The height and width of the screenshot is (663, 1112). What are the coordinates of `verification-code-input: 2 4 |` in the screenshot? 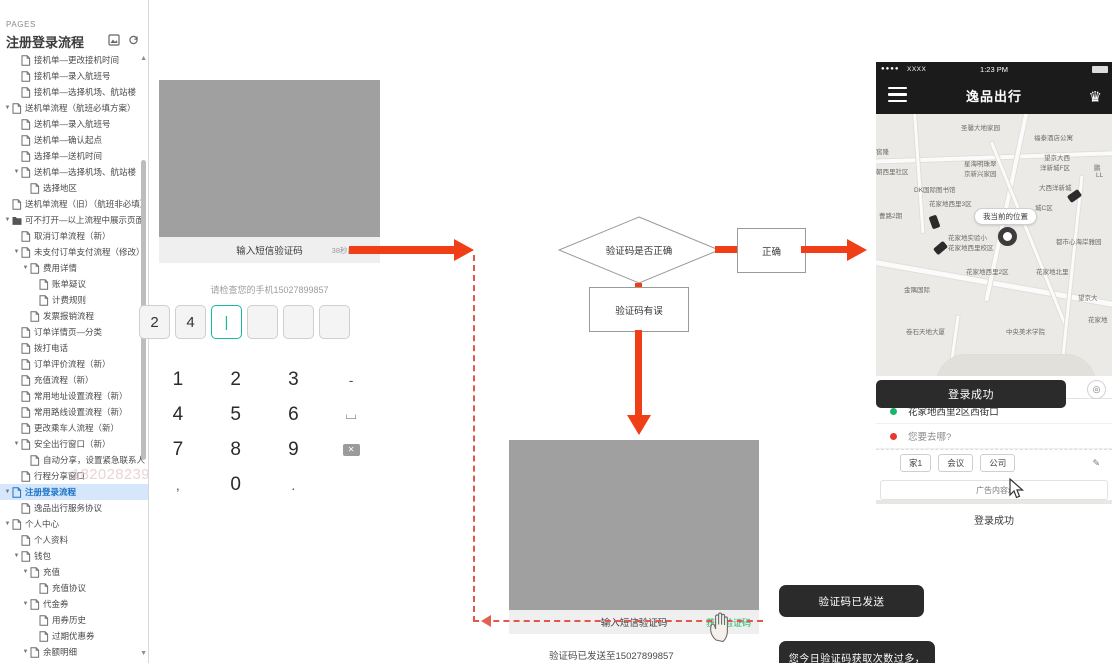 It's located at (261, 322).